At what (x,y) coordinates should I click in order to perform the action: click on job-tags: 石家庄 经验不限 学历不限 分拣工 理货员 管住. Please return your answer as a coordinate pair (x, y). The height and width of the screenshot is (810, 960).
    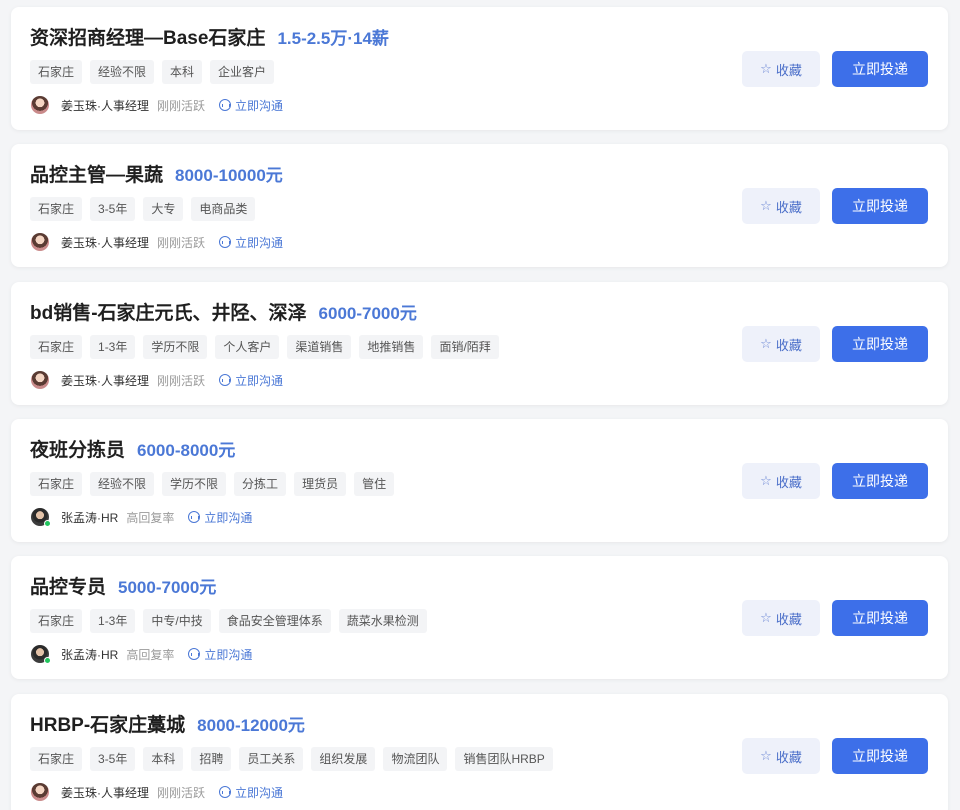
    Looking at the image, I should click on (212, 484).